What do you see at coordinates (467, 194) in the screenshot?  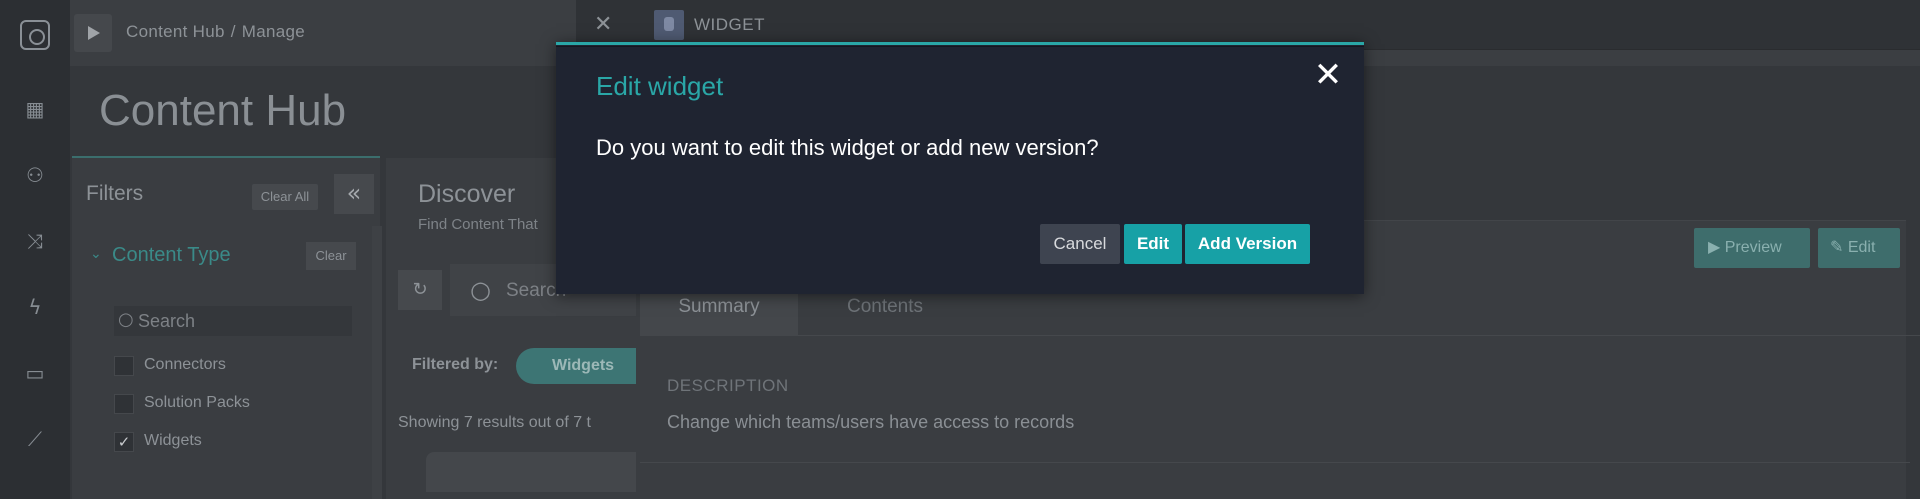 I see `discover-title: Discover` at bounding box center [467, 194].